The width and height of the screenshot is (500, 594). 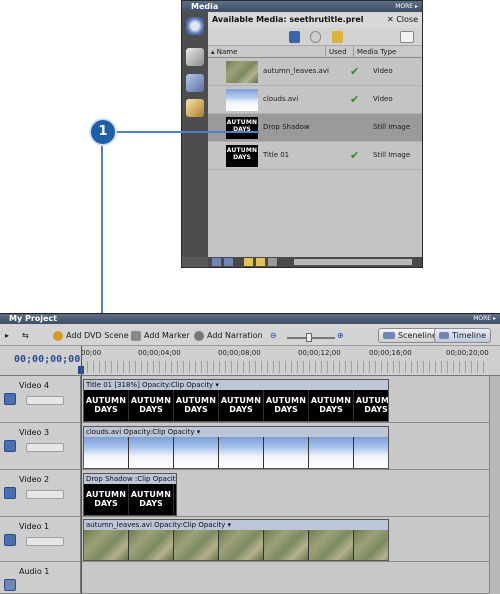 I want to click on media-item-drop-shadow: AUTUMN DAYS Drop Shadow Still Image, so click(x=315, y=128).